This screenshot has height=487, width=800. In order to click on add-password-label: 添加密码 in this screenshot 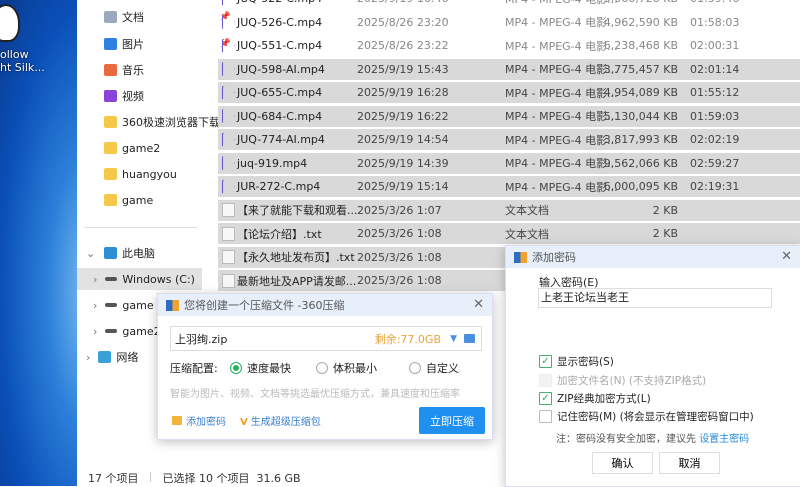, I will do `click(206, 420)`.